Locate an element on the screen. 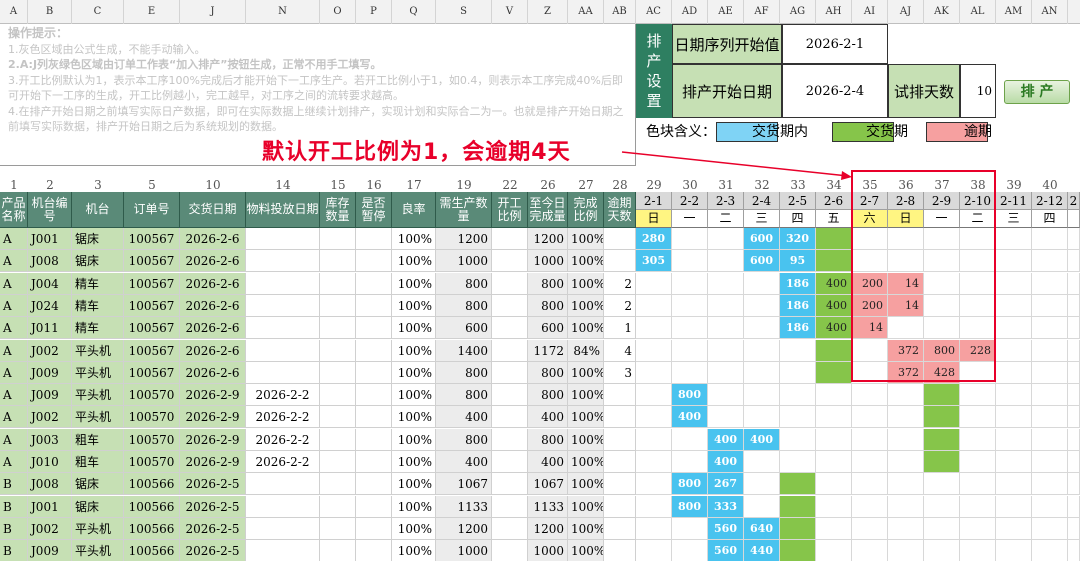 This screenshot has width=1080, height=561. table-cell: 100566 is located at coordinates (152, 550).